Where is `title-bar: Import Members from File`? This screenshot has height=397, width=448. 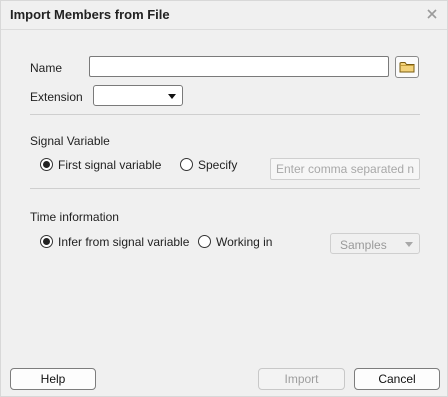 title-bar: Import Members from File is located at coordinates (224, 15).